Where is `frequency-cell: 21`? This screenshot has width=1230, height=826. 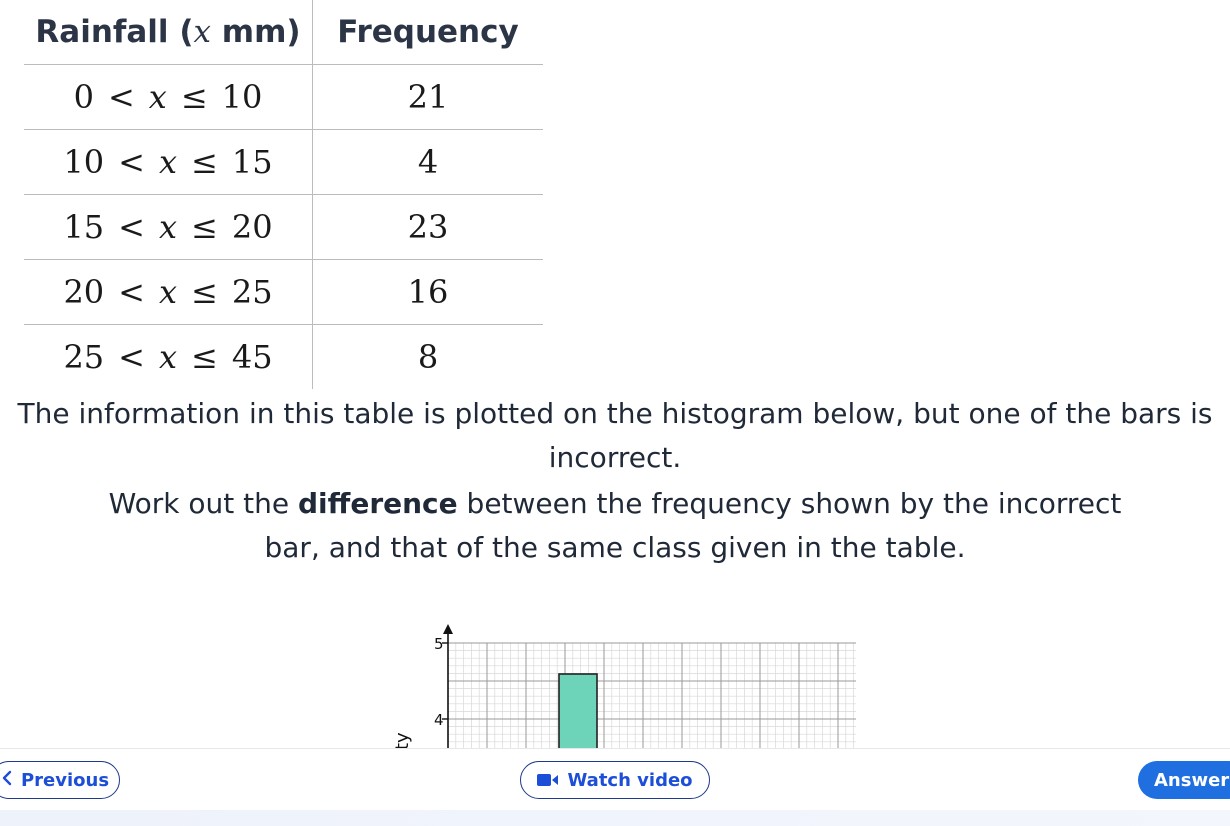 frequency-cell: 21 is located at coordinates (427, 97).